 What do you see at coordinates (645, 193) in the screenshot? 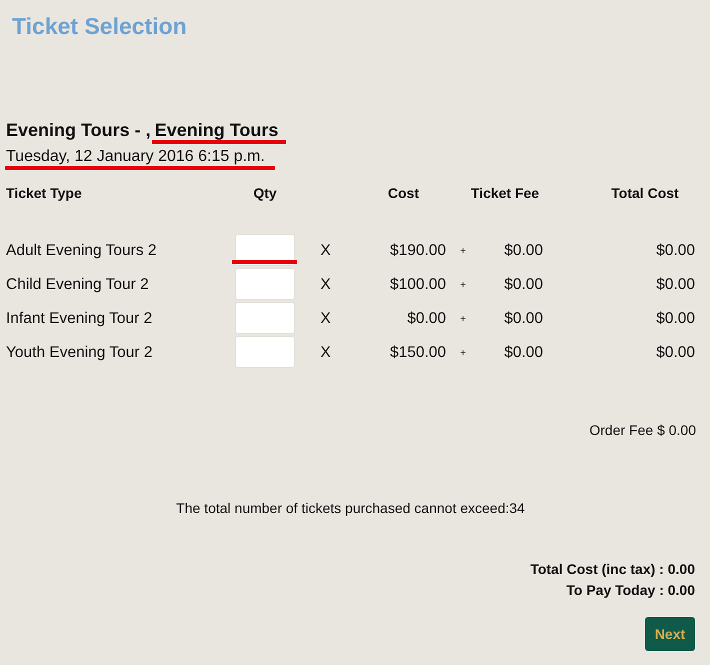
I see `column-header: Total Cost` at bounding box center [645, 193].